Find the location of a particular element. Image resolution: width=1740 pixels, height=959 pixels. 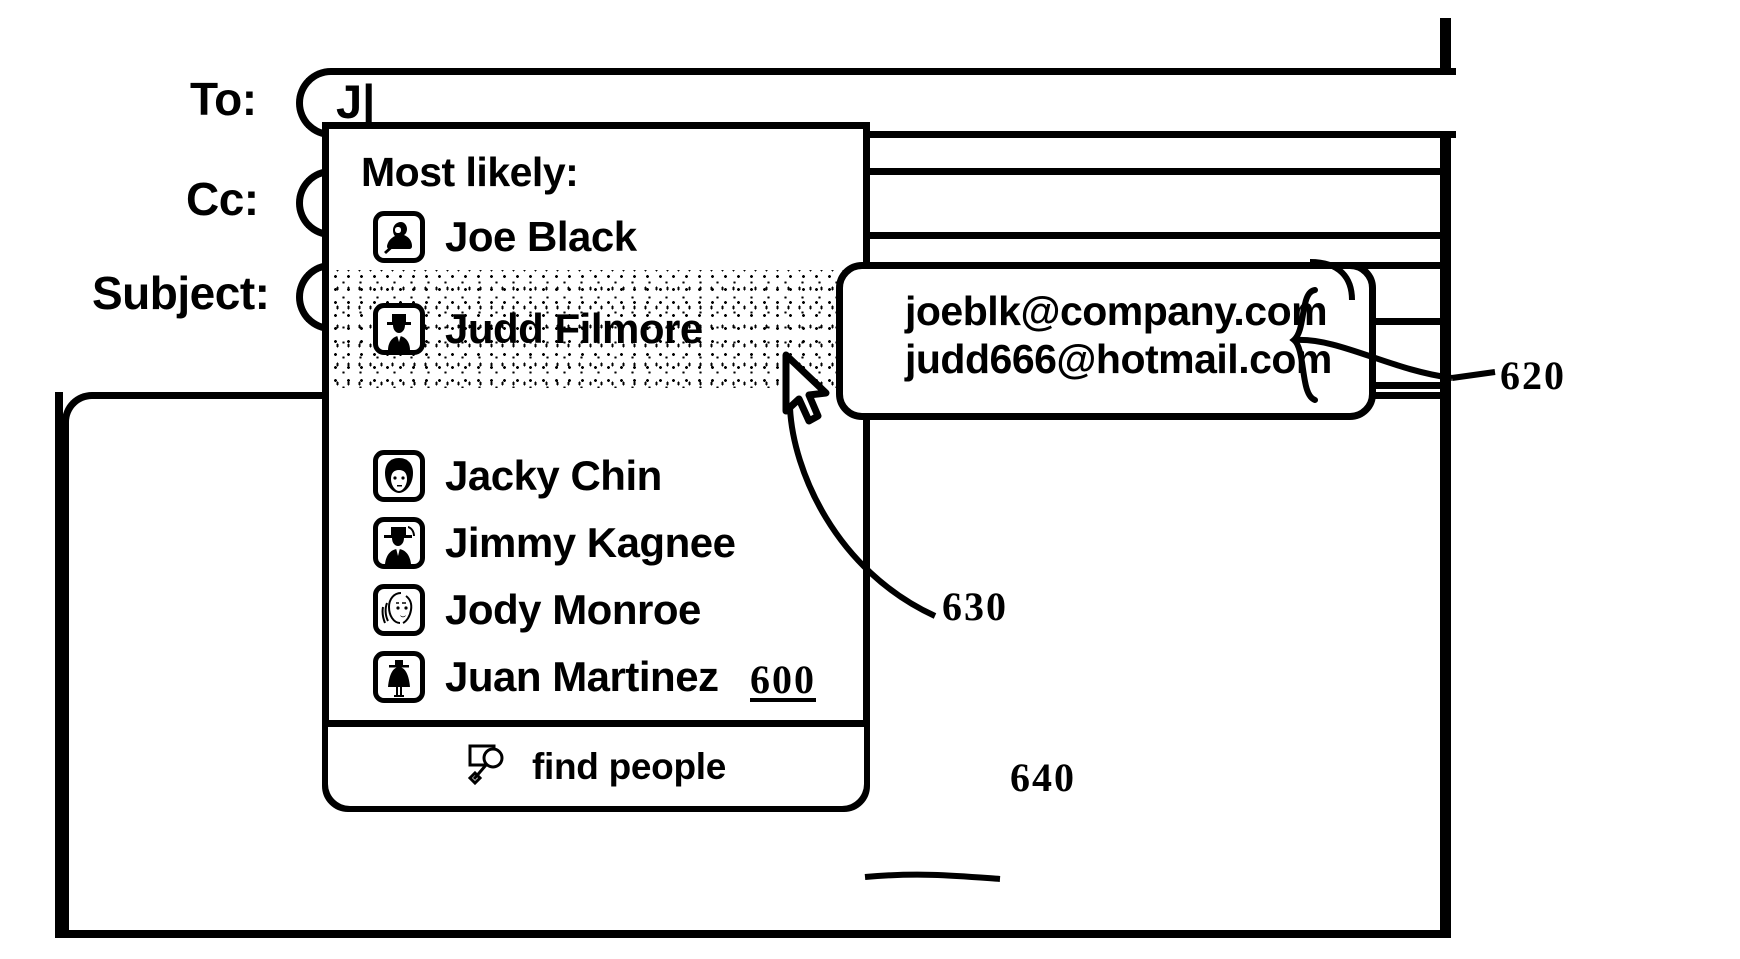

list-item-label: Judd Filmore is located at coordinates (574, 328).